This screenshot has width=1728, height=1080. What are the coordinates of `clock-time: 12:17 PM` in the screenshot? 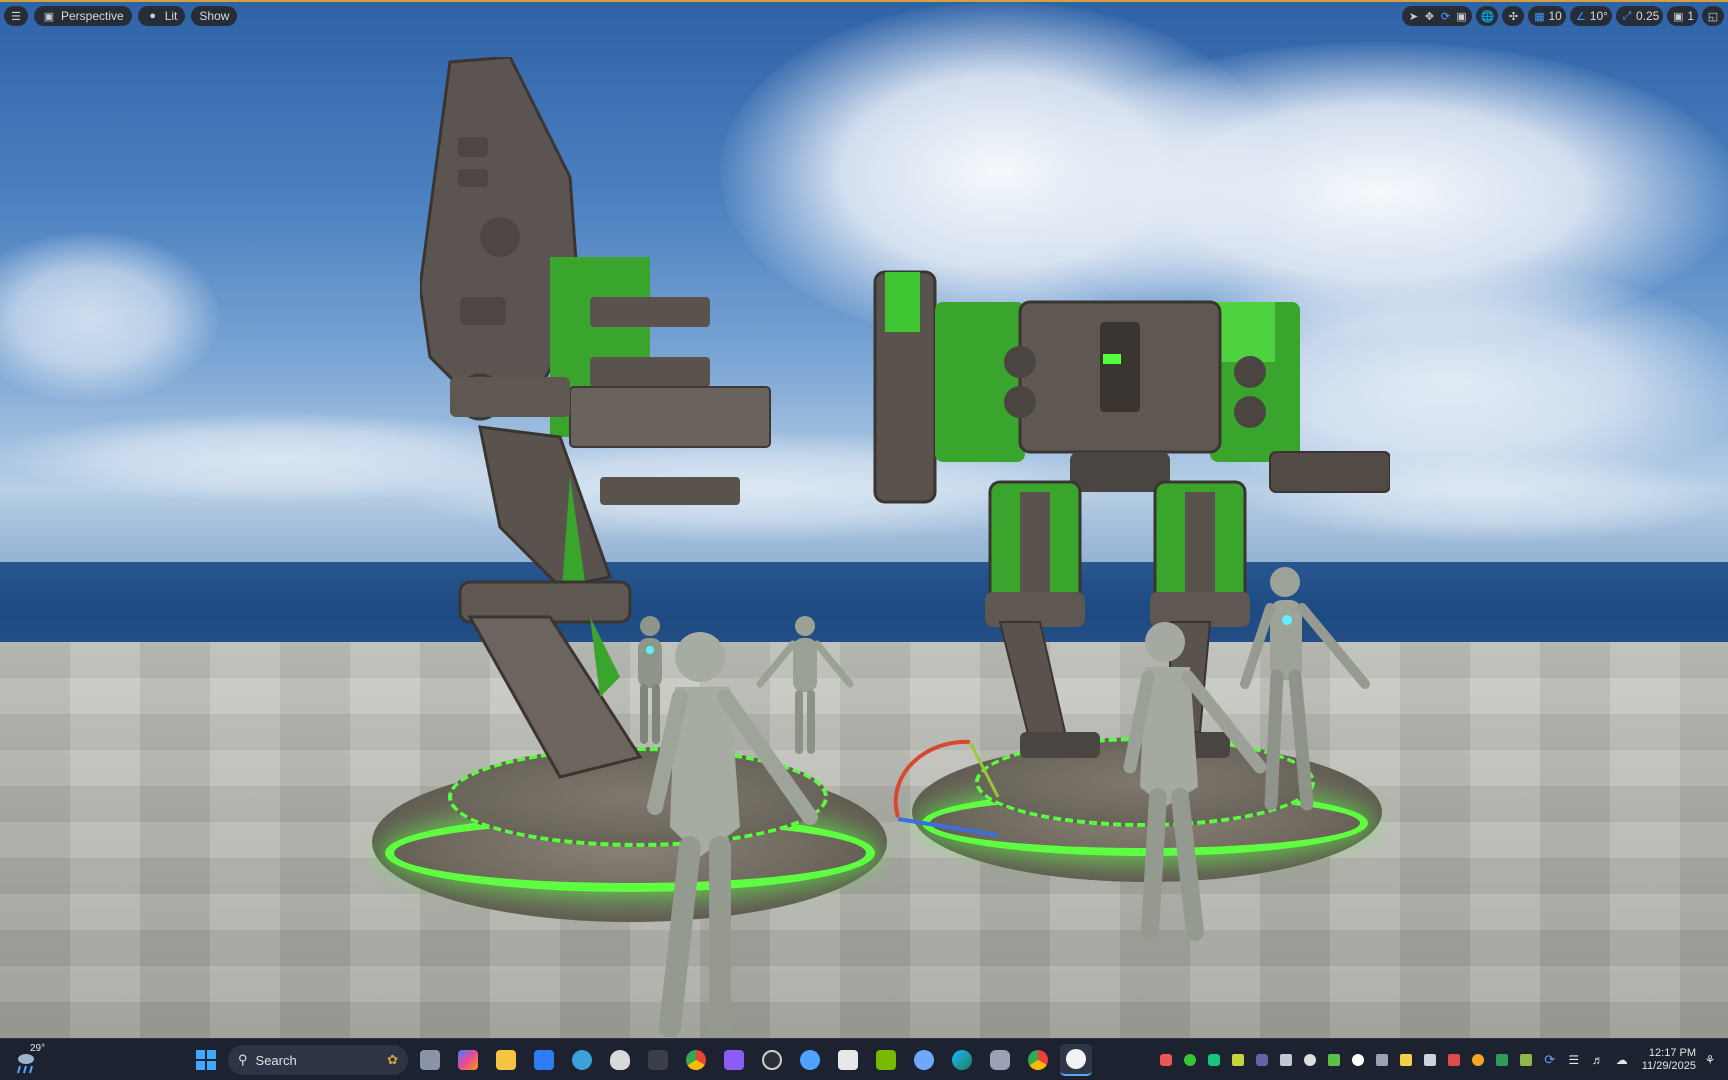 It's located at (1672, 1053).